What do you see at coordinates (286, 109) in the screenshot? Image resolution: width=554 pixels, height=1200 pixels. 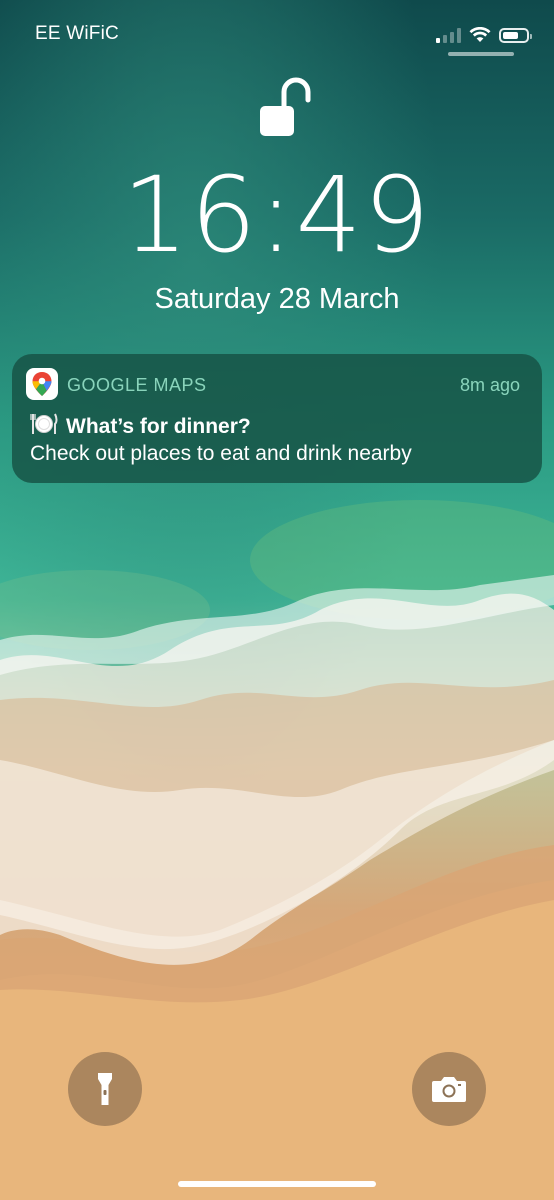 I see `unlocked-padlock-icon` at bounding box center [286, 109].